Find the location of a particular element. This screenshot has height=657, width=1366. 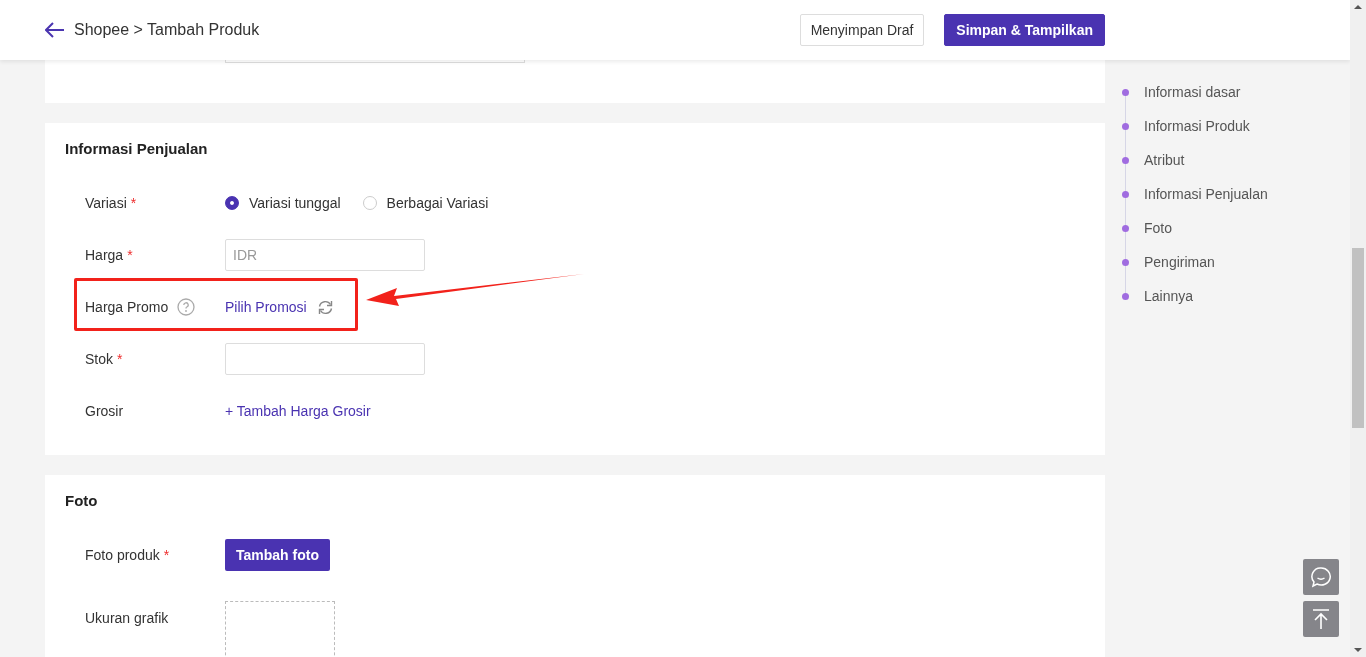

back-to-top-button is located at coordinates (1321, 619).